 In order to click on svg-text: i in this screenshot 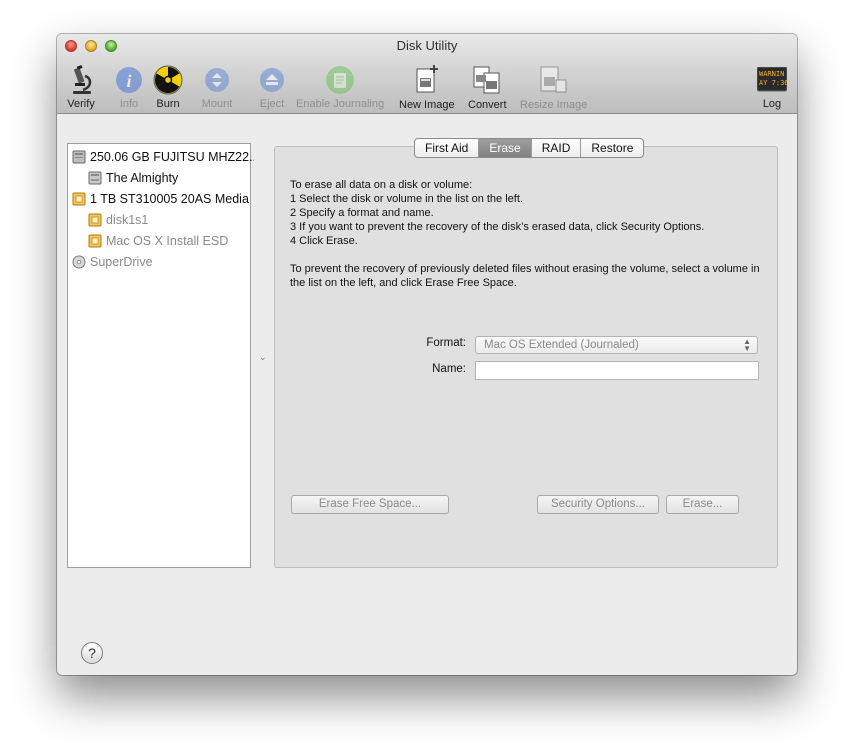, I will do `click(128, 81)`.